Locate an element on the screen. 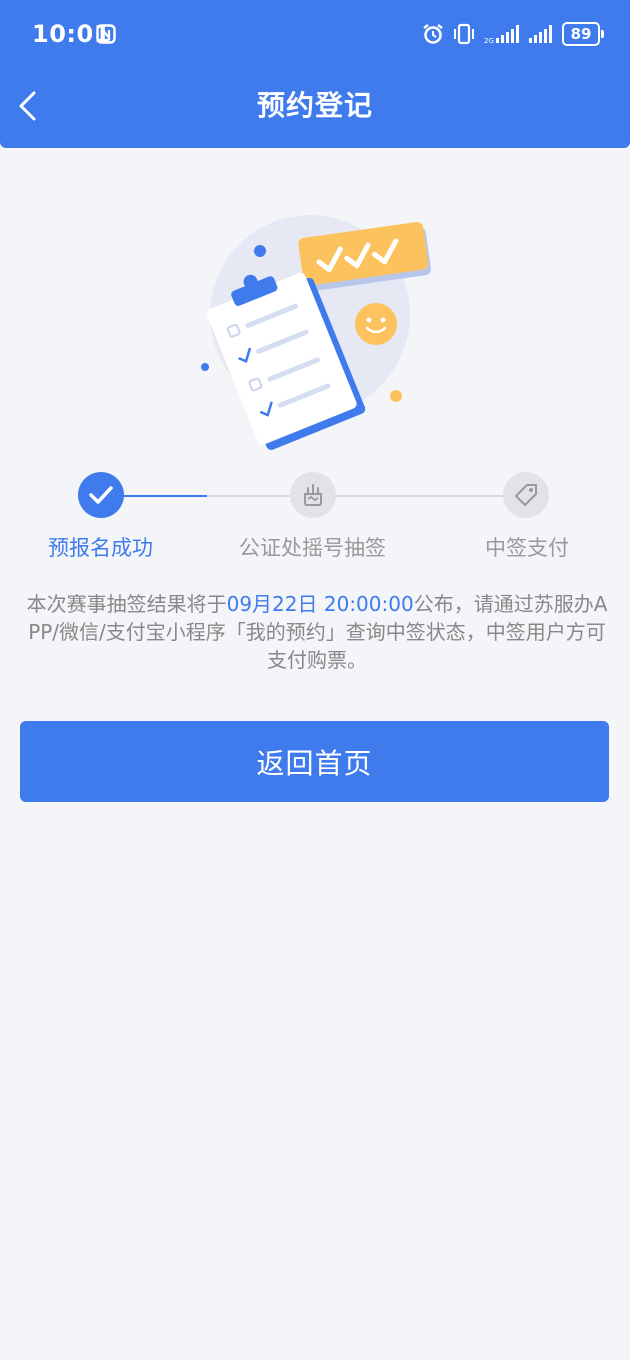 Image resolution: width=630 pixels, height=1360 pixels. step-2-label: 公证处摇号抽签 is located at coordinates (312, 548).